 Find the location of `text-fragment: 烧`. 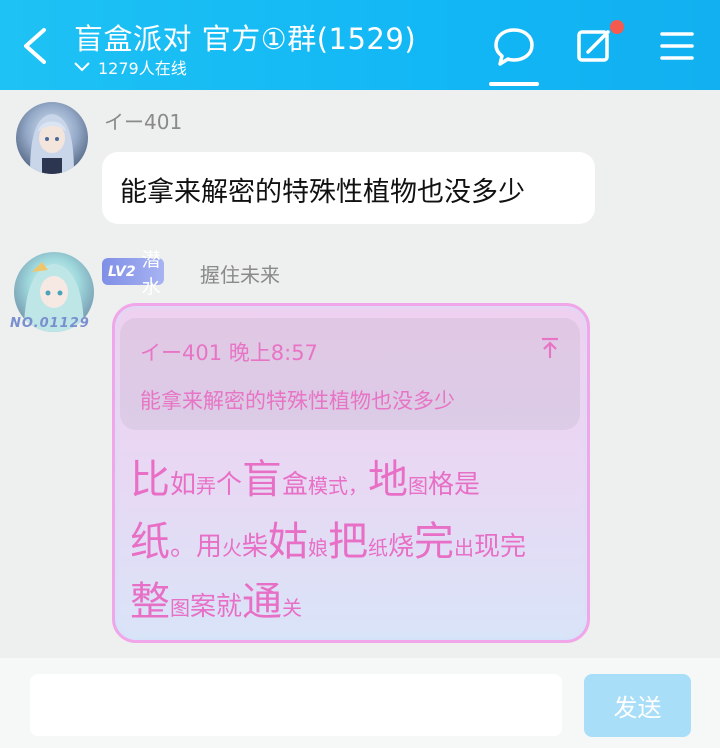

text-fragment: 烧 is located at coordinates (401, 547).